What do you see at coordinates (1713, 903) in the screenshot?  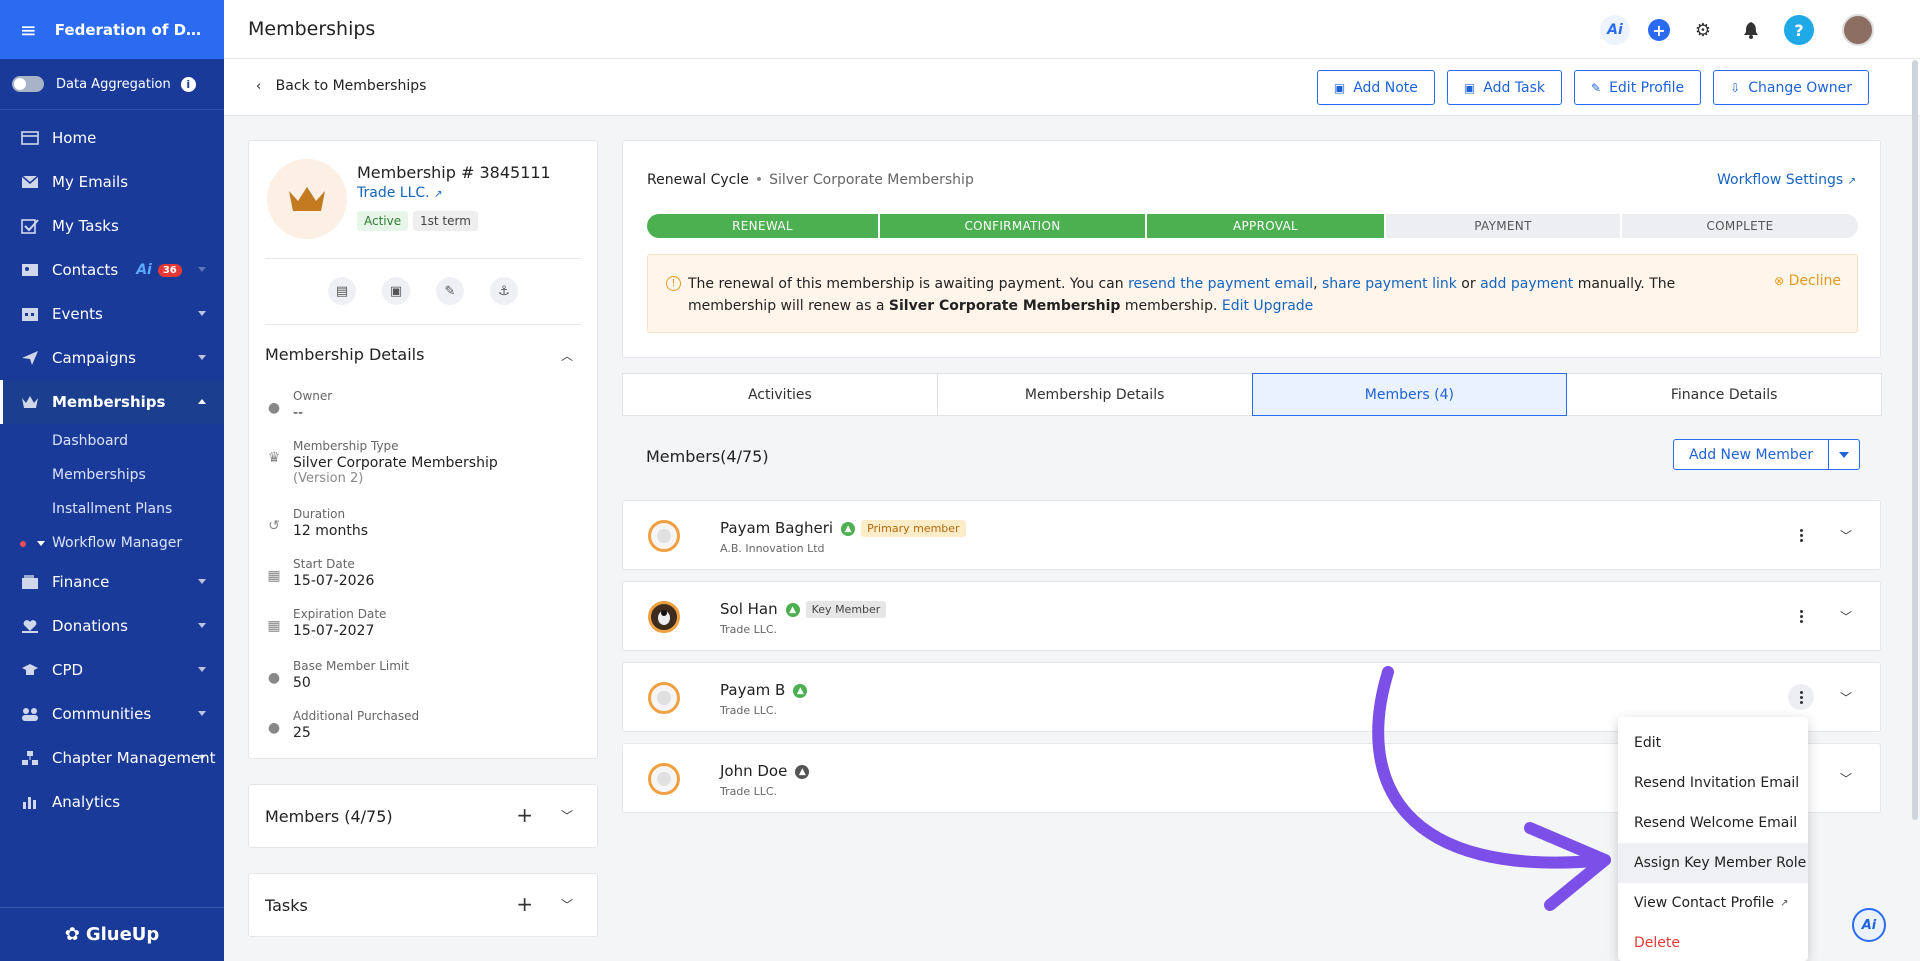 I see `menu-item-view-contact-profile: View Contact Profile ↗` at bounding box center [1713, 903].